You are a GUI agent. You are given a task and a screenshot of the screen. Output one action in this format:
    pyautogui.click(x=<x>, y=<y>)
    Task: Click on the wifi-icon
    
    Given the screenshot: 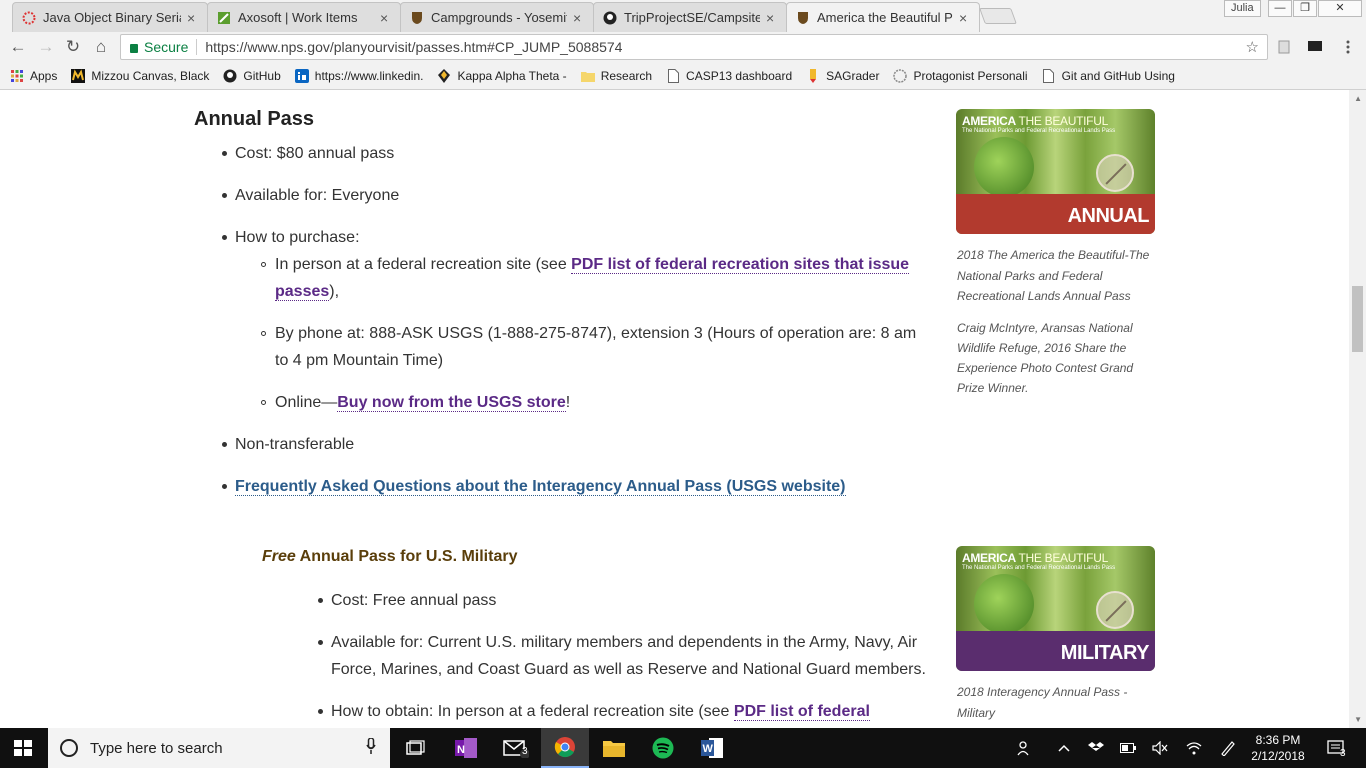 What is the action you would take?
    pyautogui.click(x=1194, y=748)
    